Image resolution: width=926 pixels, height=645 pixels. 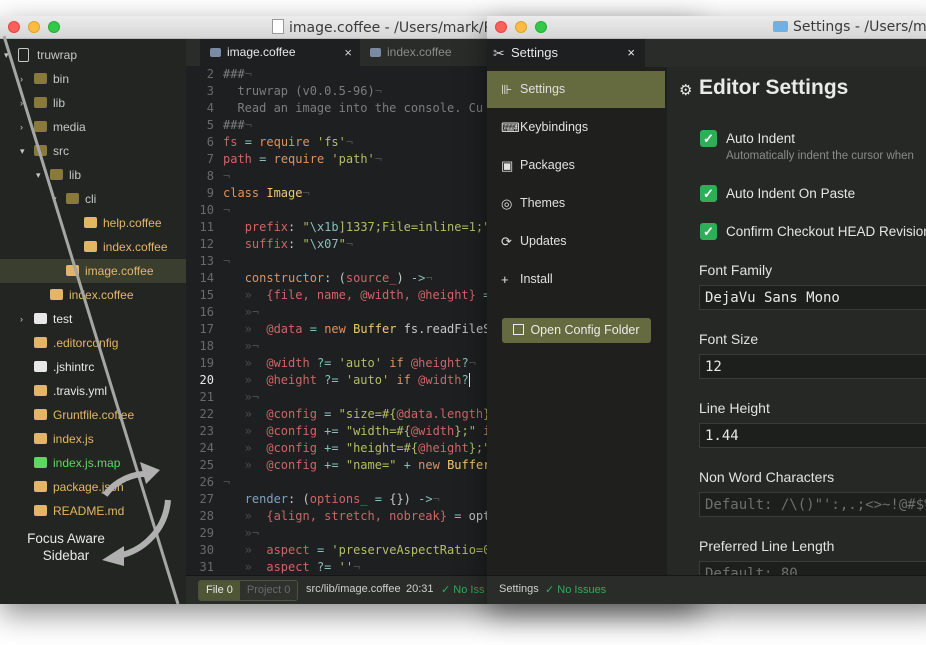 I want to click on tree-item: image.coffee, so click(x=93, y=271).